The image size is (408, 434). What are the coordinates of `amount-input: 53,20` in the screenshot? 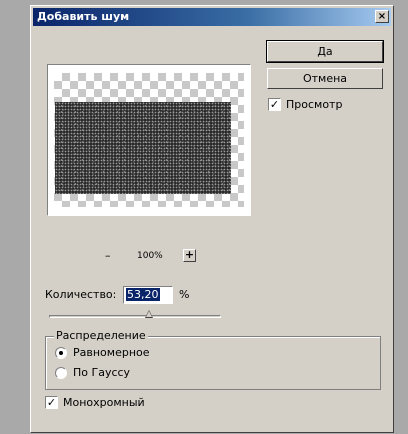 It's located at (148, 295).